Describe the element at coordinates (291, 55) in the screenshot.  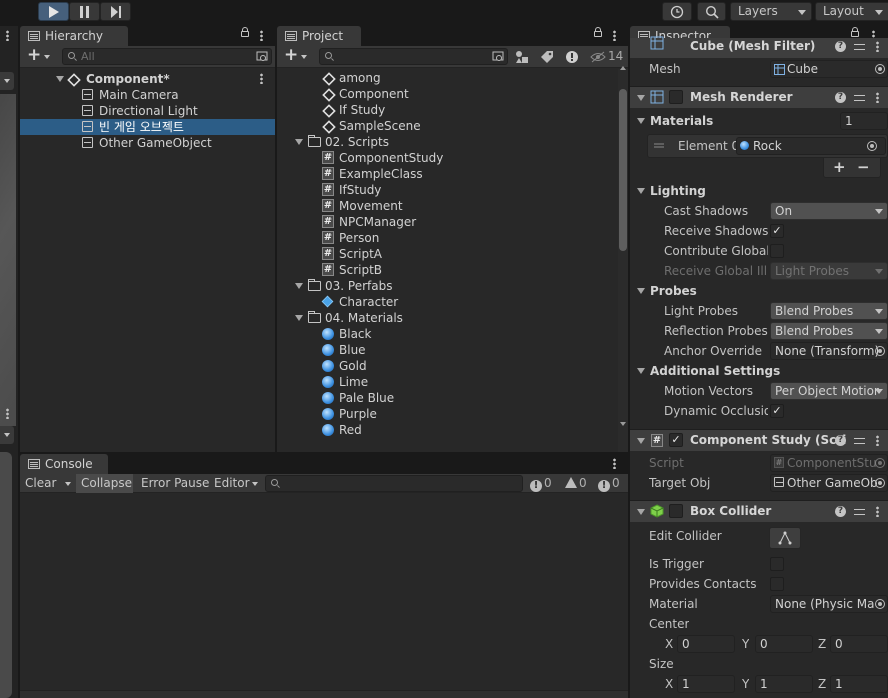
I see `add-icon: +` at that location.